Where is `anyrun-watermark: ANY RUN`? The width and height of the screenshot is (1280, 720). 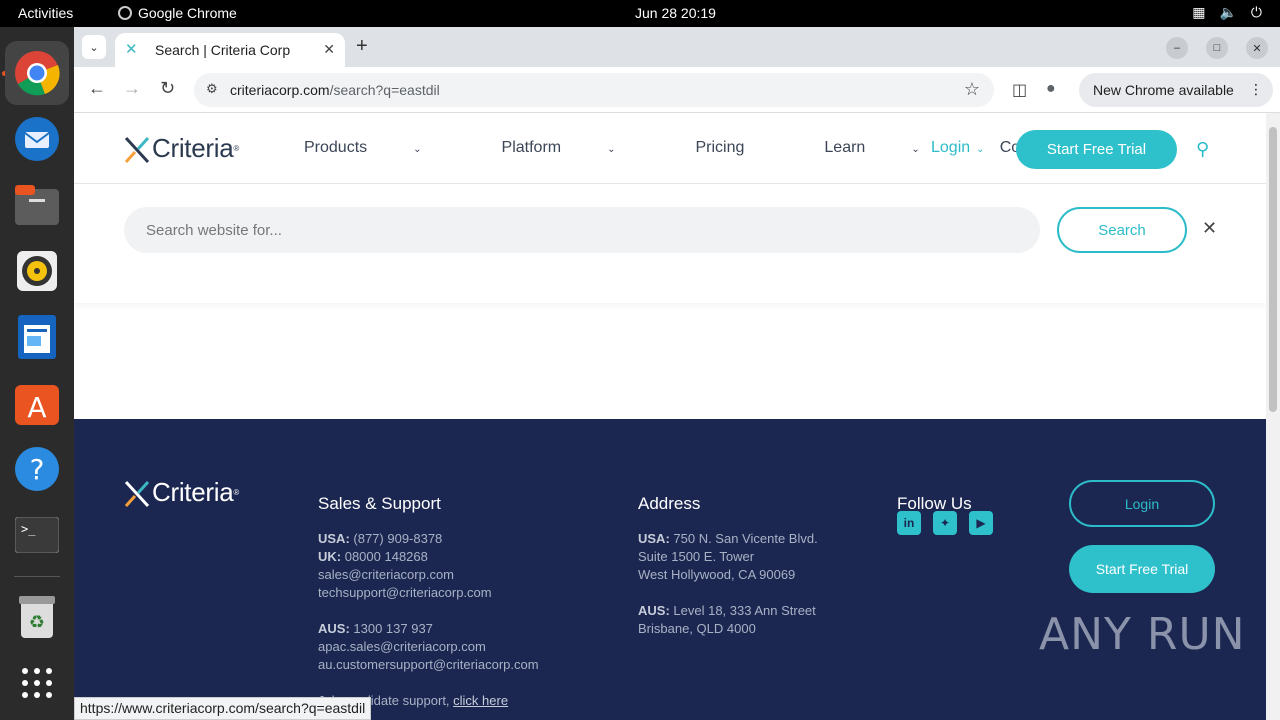
anyrun-watermark: ANY RUN is located at coordinates (1142, 634).